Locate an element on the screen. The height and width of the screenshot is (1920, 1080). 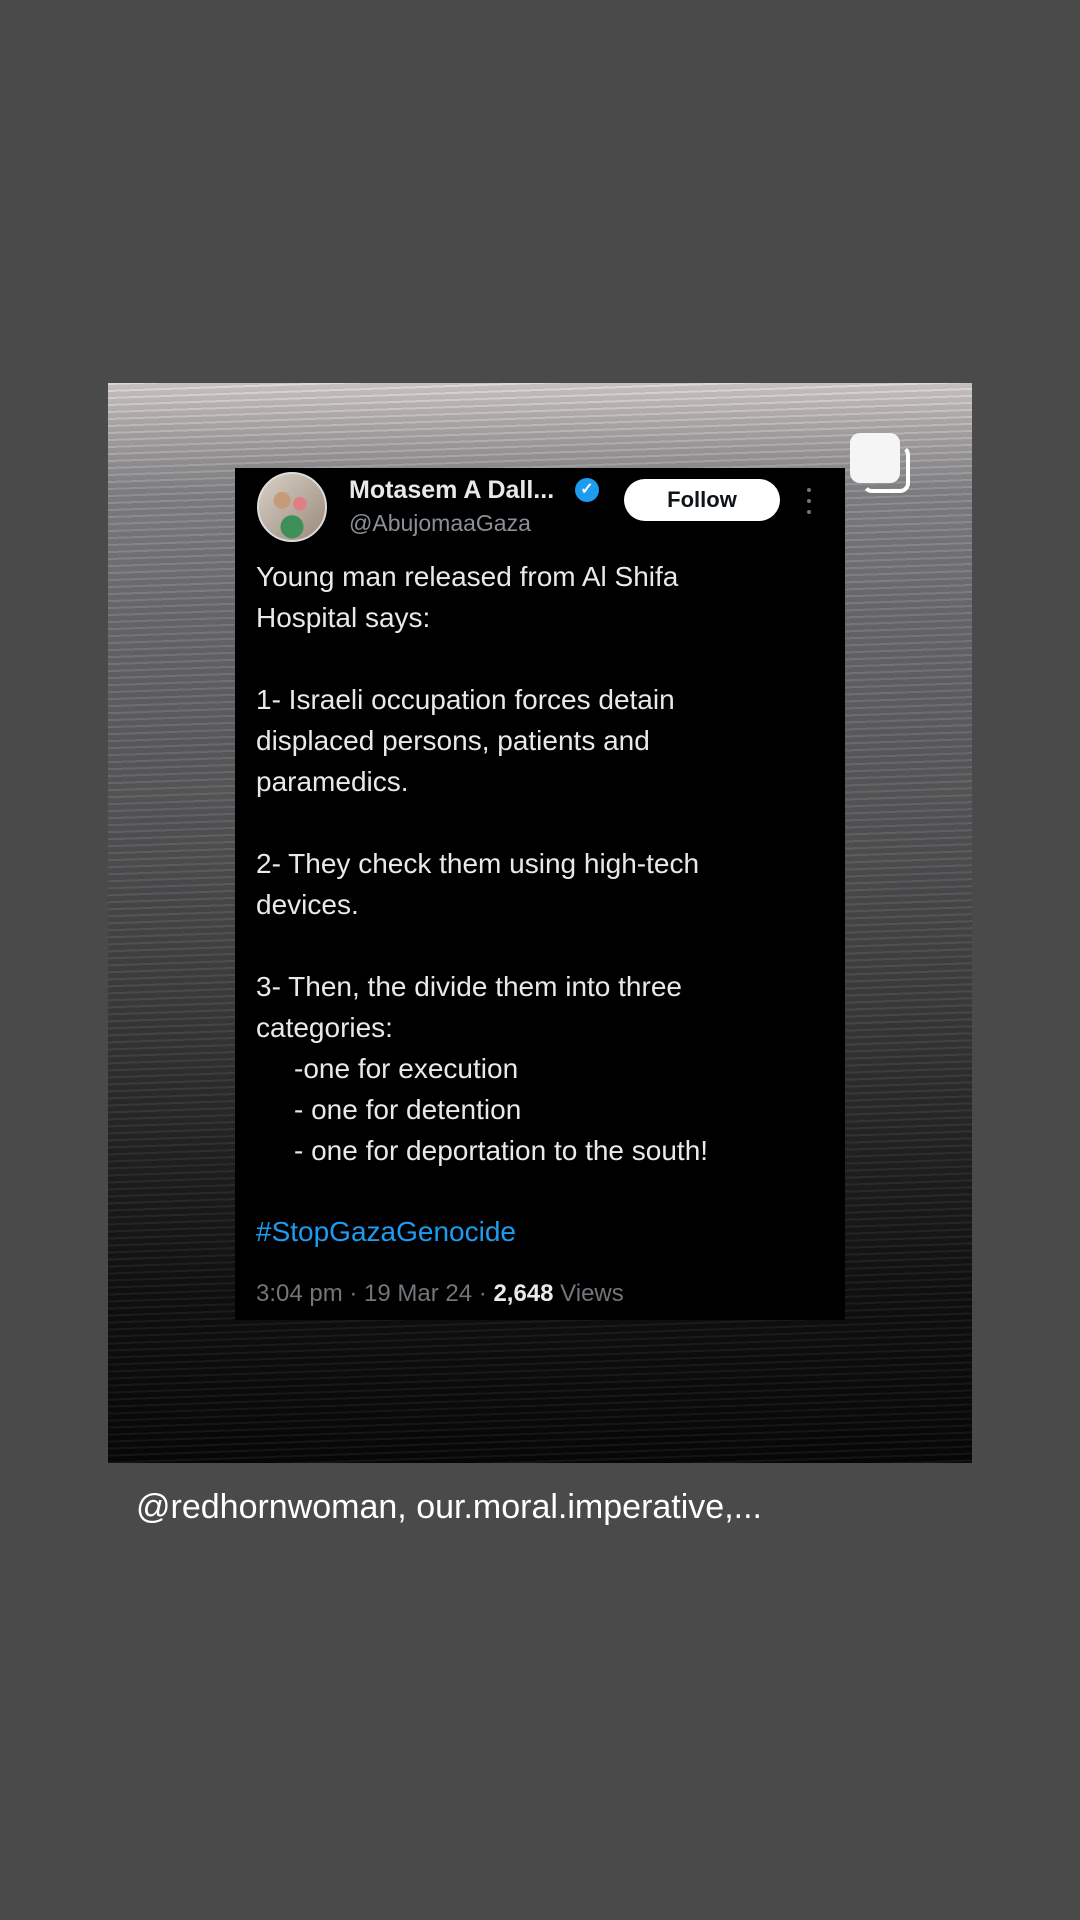
author-handle: @AbujomaaGaza is located at coordinates (440, 523).